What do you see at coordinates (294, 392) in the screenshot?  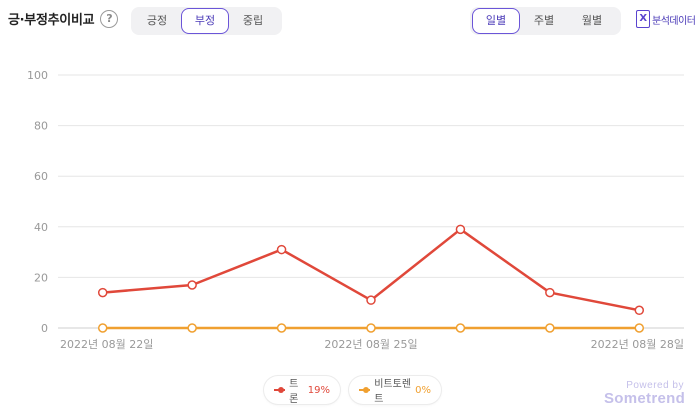 I see `legend-label: 트론` at bounding box center [294, 392].